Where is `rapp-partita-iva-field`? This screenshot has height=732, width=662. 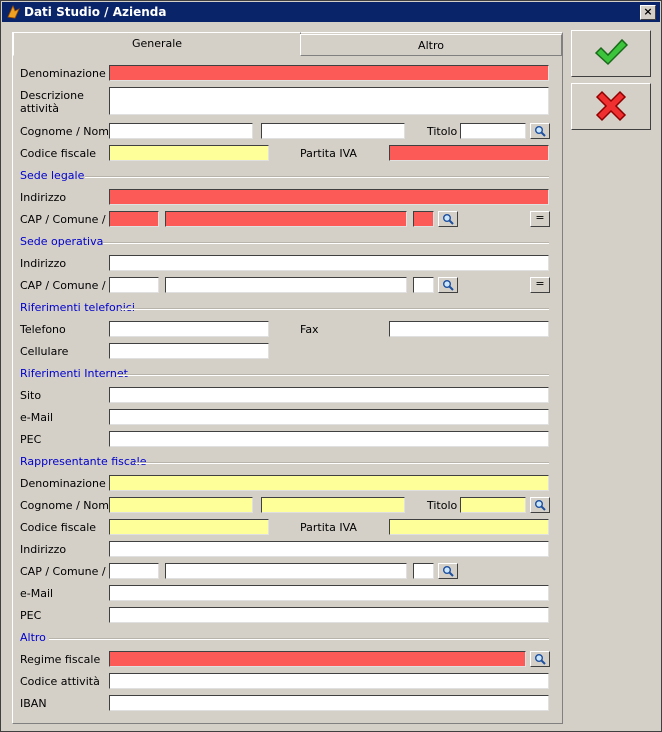 rapp-partita-iva-field is located at coordinates (469, 527).